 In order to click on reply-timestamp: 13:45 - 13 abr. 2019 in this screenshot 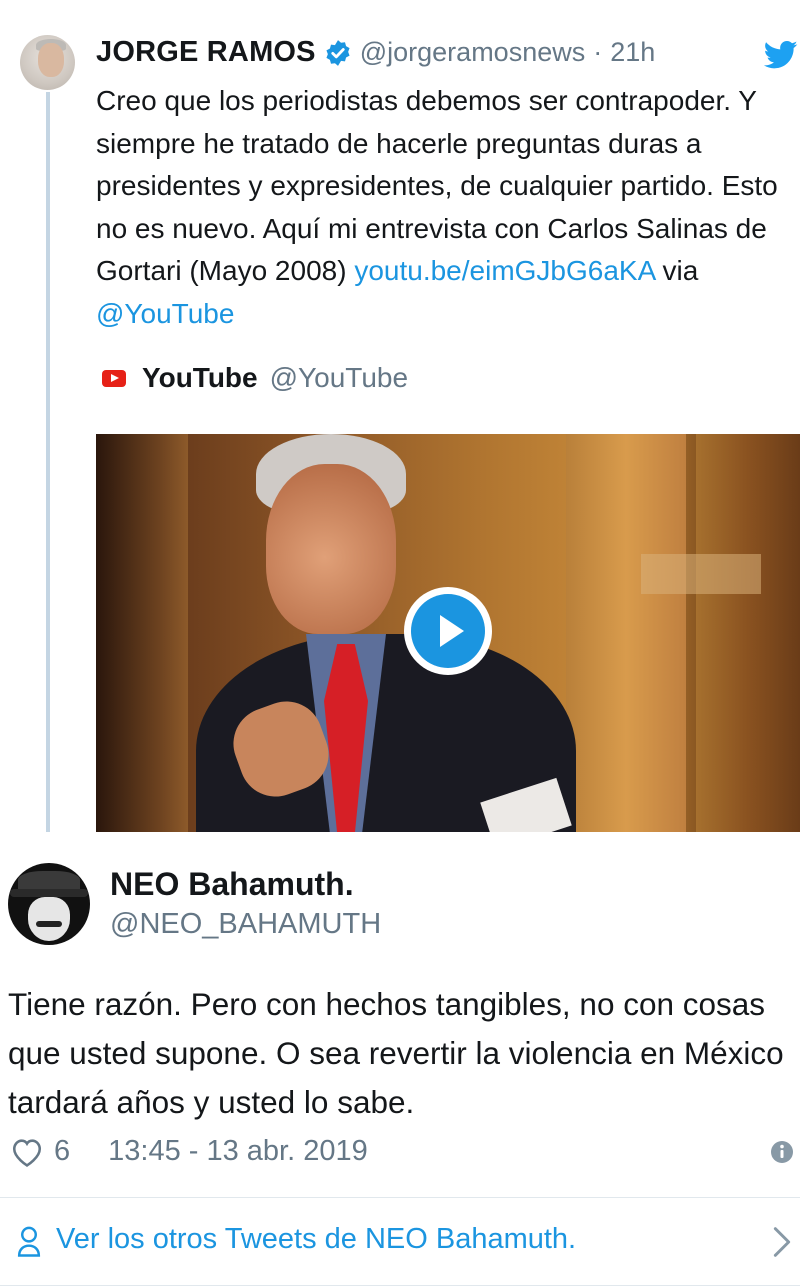, I will do `click(238, 1151)`.